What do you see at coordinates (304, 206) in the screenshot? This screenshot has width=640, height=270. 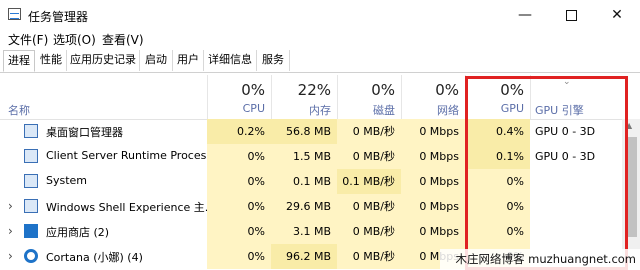 I see `memory-value: 29.6 MB` at bounding box center [304, 206].